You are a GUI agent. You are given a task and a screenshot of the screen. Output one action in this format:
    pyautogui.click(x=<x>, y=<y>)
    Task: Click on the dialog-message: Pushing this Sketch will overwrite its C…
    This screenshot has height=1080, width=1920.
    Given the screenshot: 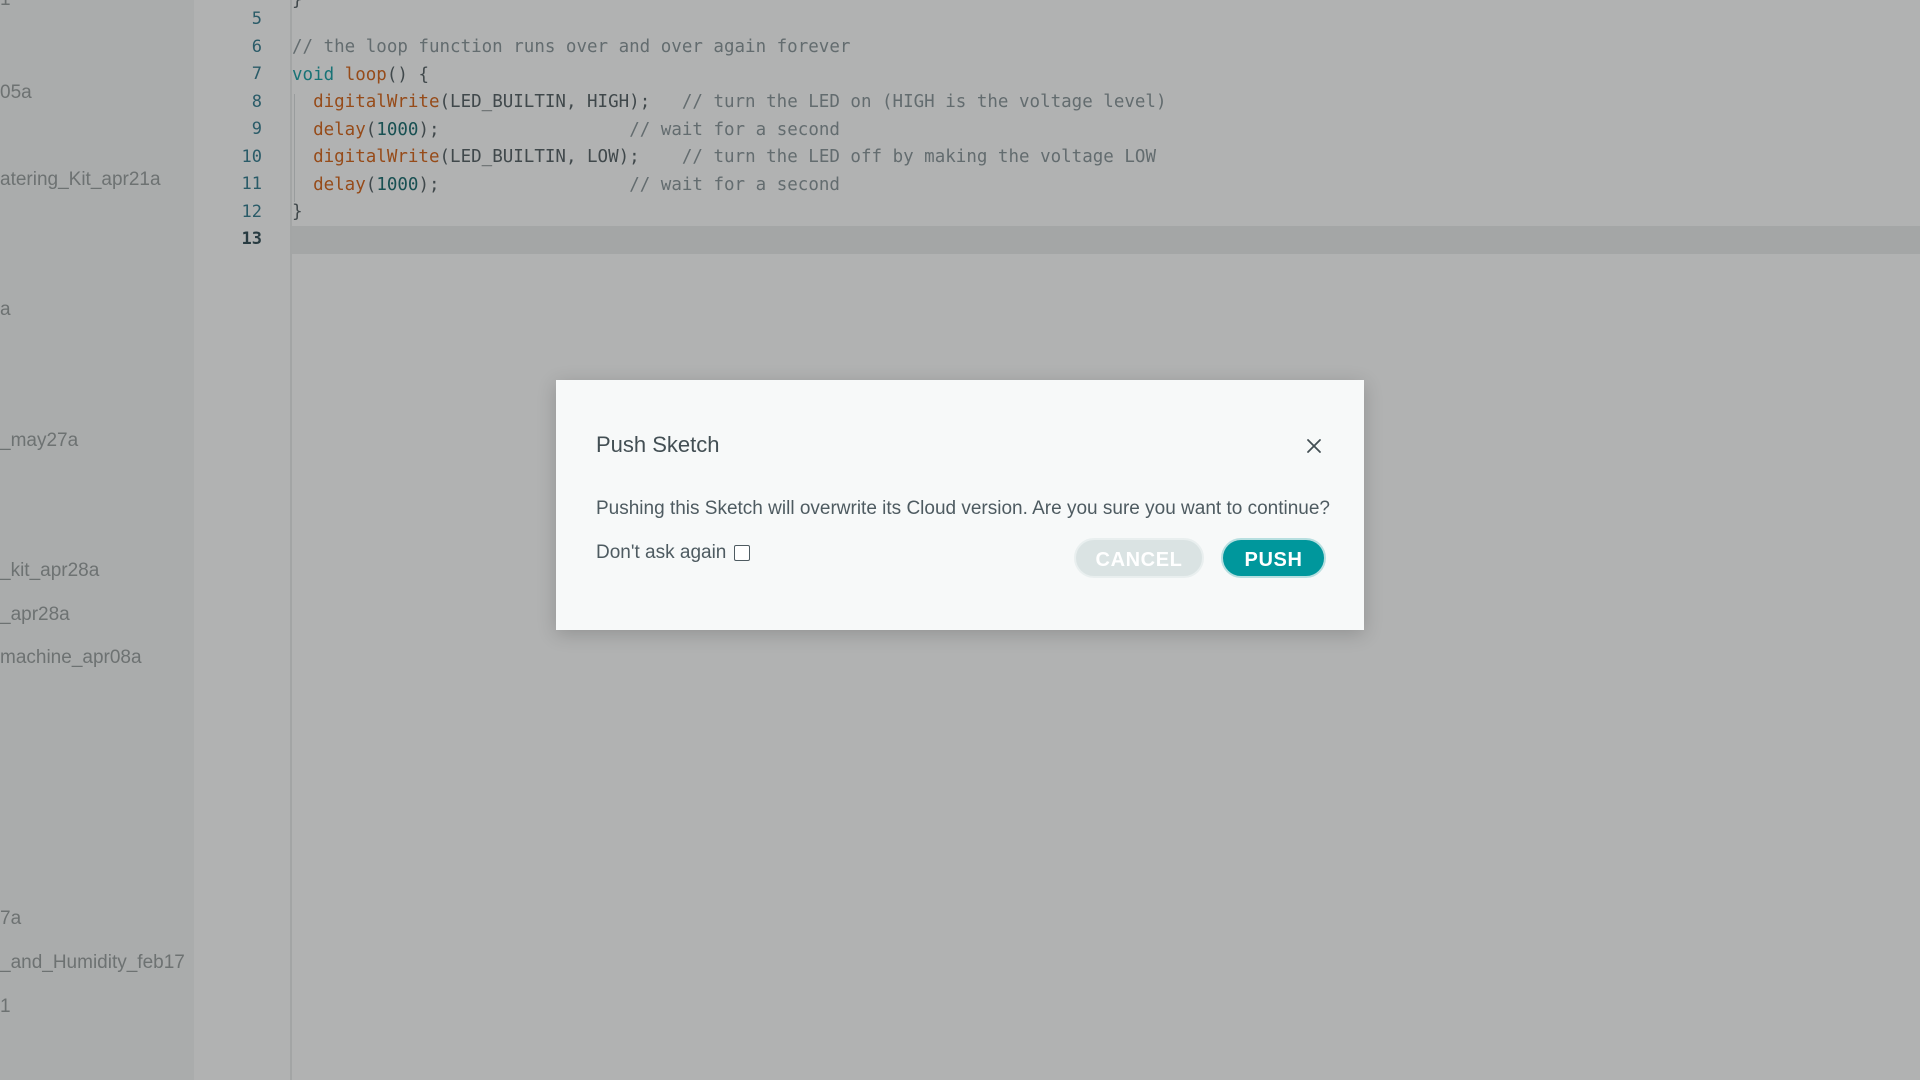 What is the action you would take?
    pyautogui.click(x=963, y=508)
    